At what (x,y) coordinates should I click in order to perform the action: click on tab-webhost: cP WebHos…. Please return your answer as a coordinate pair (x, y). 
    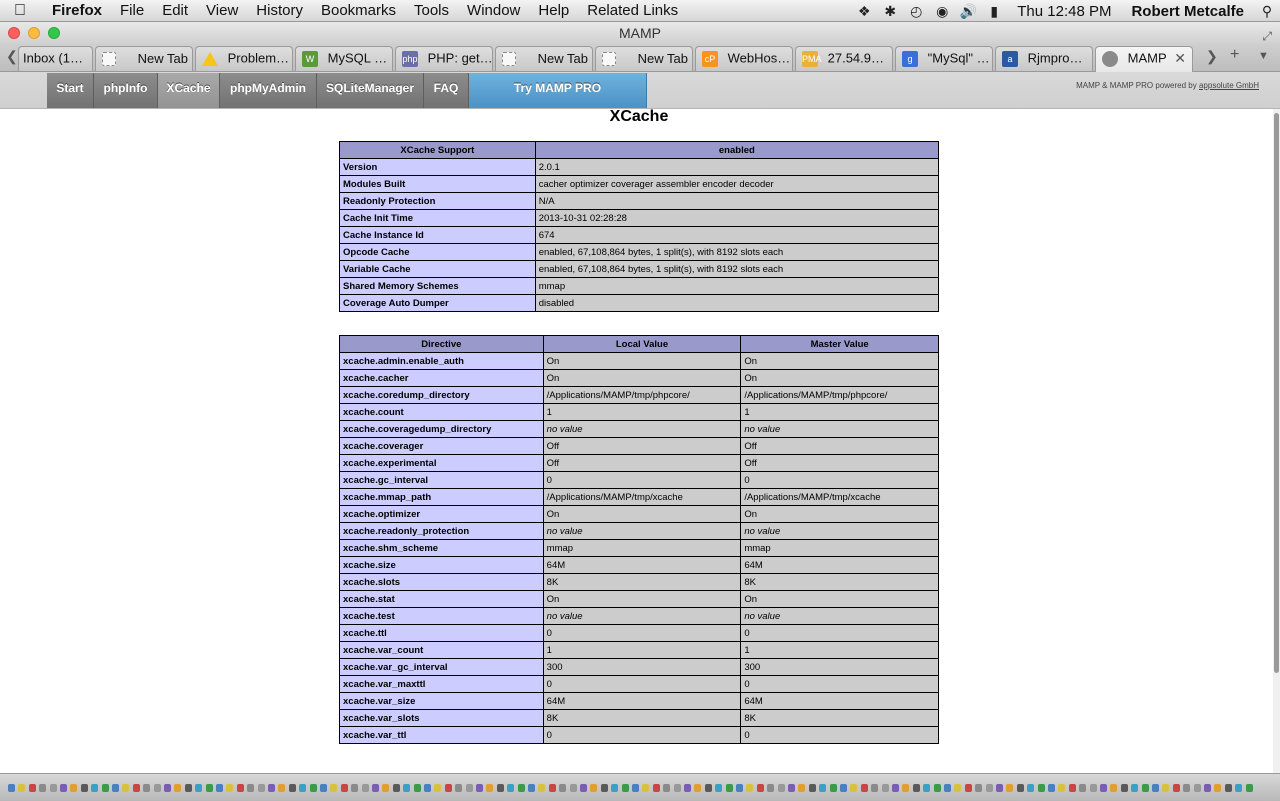
    Looking at the image, I should click on (744, 58).